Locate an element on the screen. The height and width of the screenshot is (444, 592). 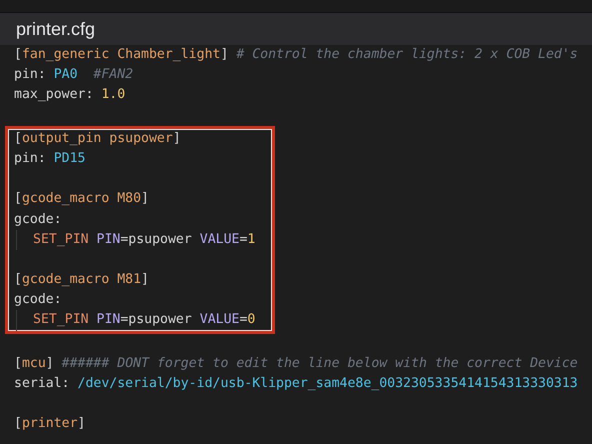
code-line: [output_pin psupower] is located at coordinates (97, 138).